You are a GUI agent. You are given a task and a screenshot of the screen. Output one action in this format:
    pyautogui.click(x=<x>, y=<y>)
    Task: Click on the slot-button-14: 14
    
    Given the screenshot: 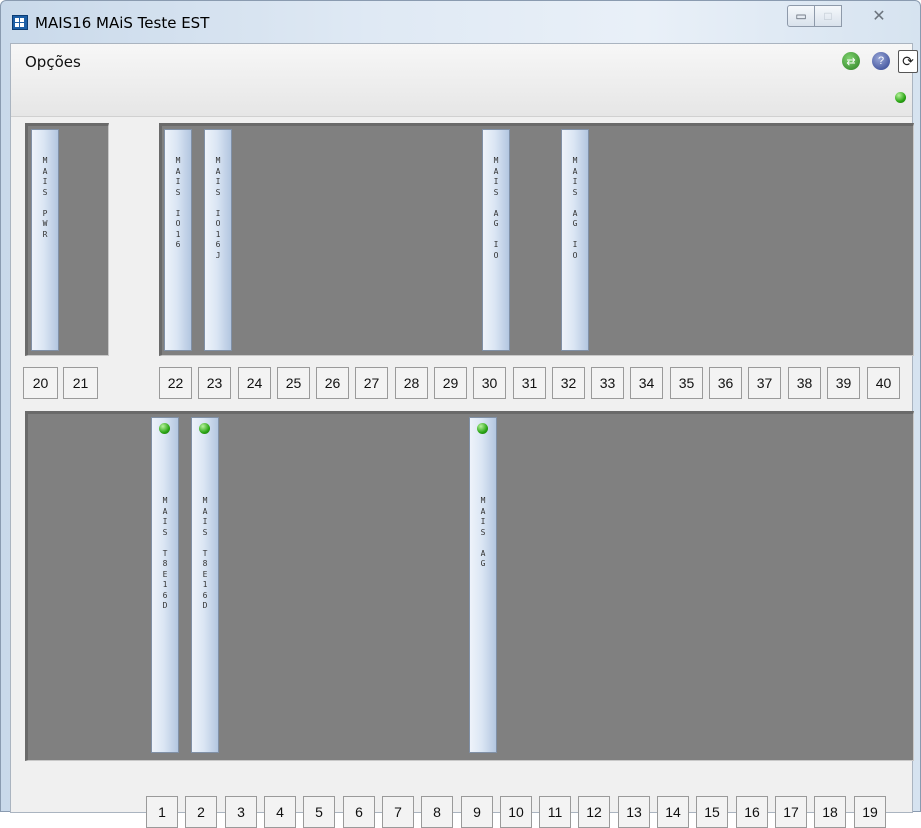 What is the action you would take?
    pyautogui.click(x=673, y=812)
    